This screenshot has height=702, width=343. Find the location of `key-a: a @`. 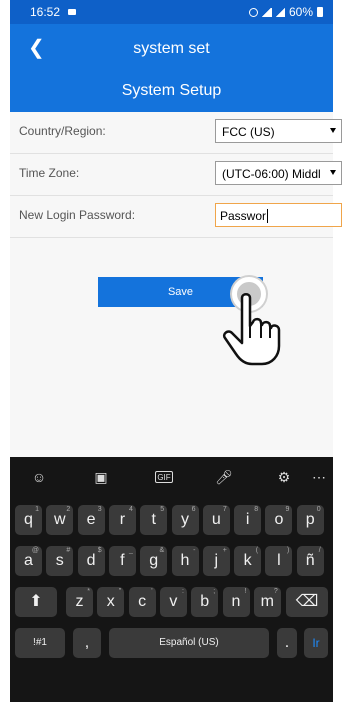

key-a: a @ is located at coordinates (28, 561).